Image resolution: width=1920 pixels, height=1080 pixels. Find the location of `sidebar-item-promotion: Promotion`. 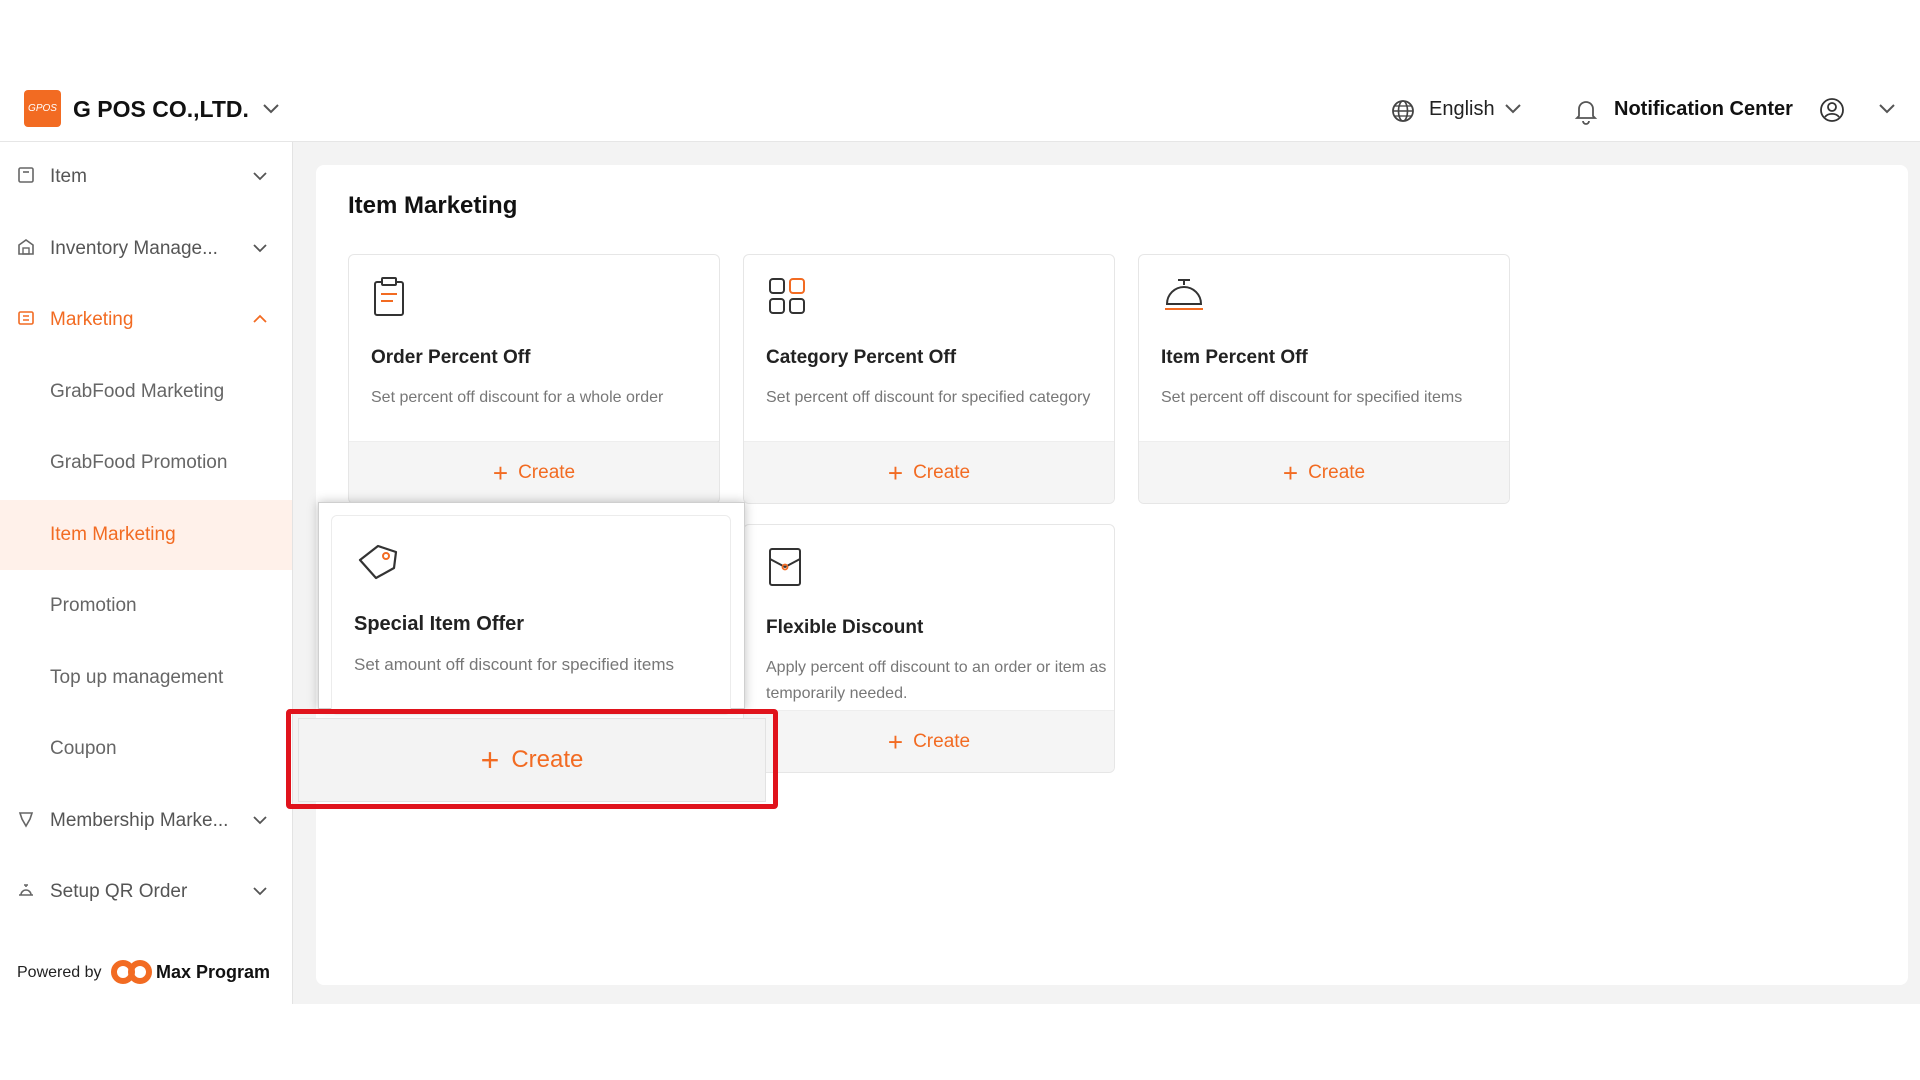

sidebar-item-promotion: Promotion is located at coordinates (146, 606).